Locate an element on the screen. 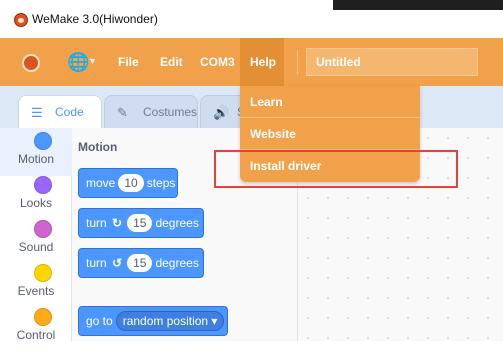 The image size is (503, 352). turn-left-input: 15 is located at coordinates (140, 263).